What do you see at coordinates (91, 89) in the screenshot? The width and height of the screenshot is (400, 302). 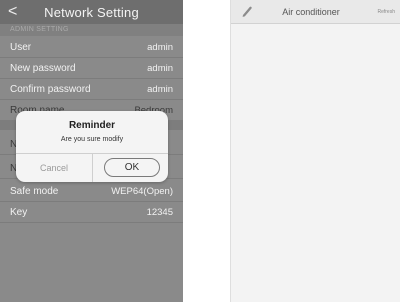 I see `confirm-password-row: Confirm password admin` at bounding box center [91, 89].